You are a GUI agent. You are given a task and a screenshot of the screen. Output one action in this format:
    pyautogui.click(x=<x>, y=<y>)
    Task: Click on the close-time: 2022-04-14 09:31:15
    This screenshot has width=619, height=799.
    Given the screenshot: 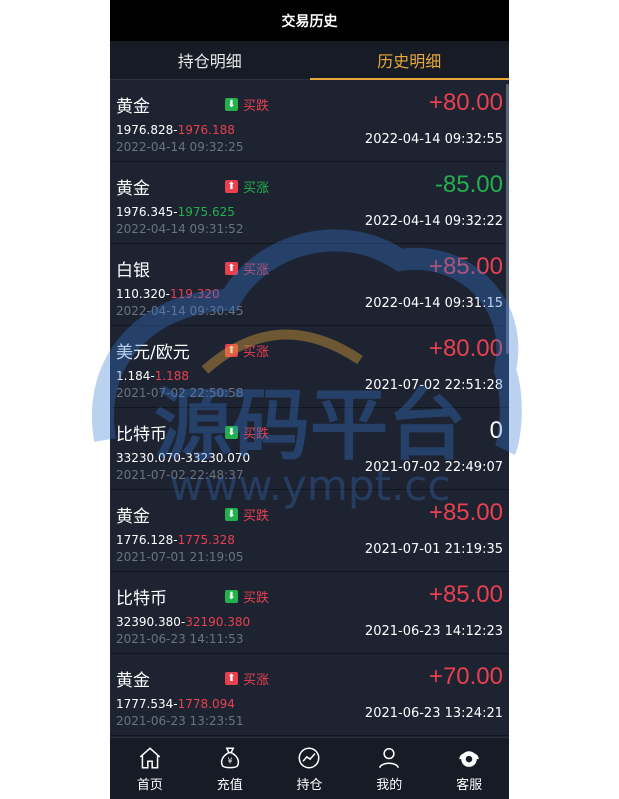 What is the action you would take?
    pyautogui.click(x=433, y=303)
    